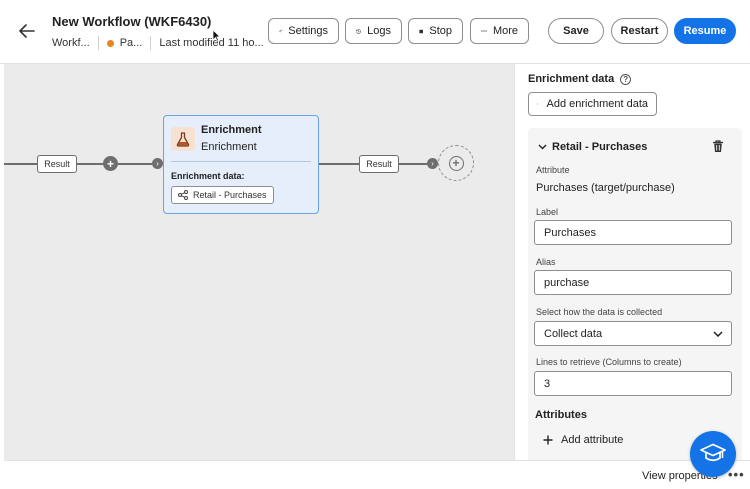  Describe the element at coordinates (592, 440) in the screenshot. I see `add-attribute-label: Add attribute` at that location.